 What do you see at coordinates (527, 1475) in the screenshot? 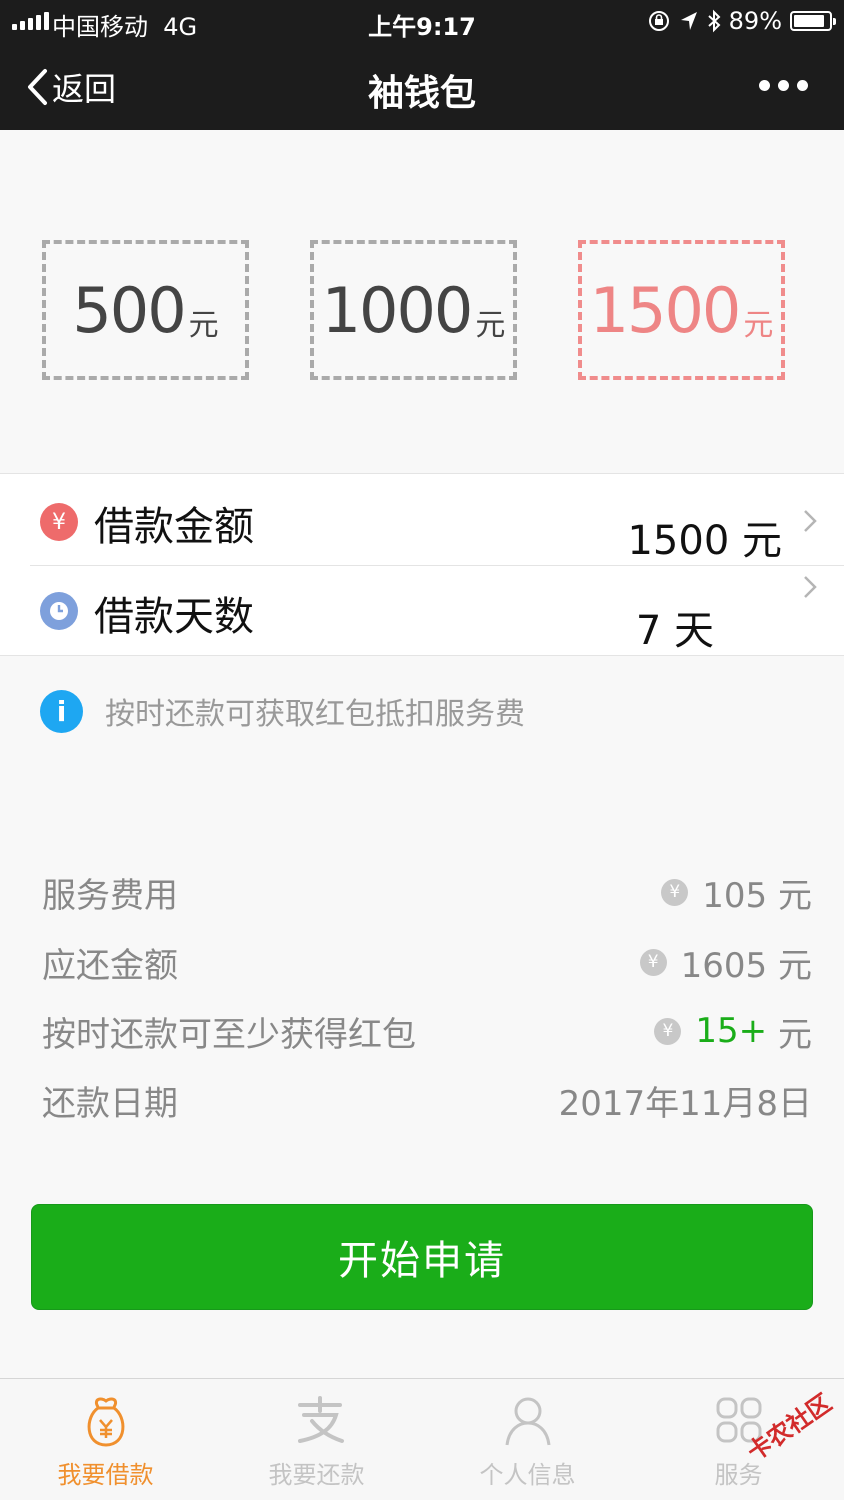
I see `tab-label: 个人信息` at bounding box center [527, 1475].